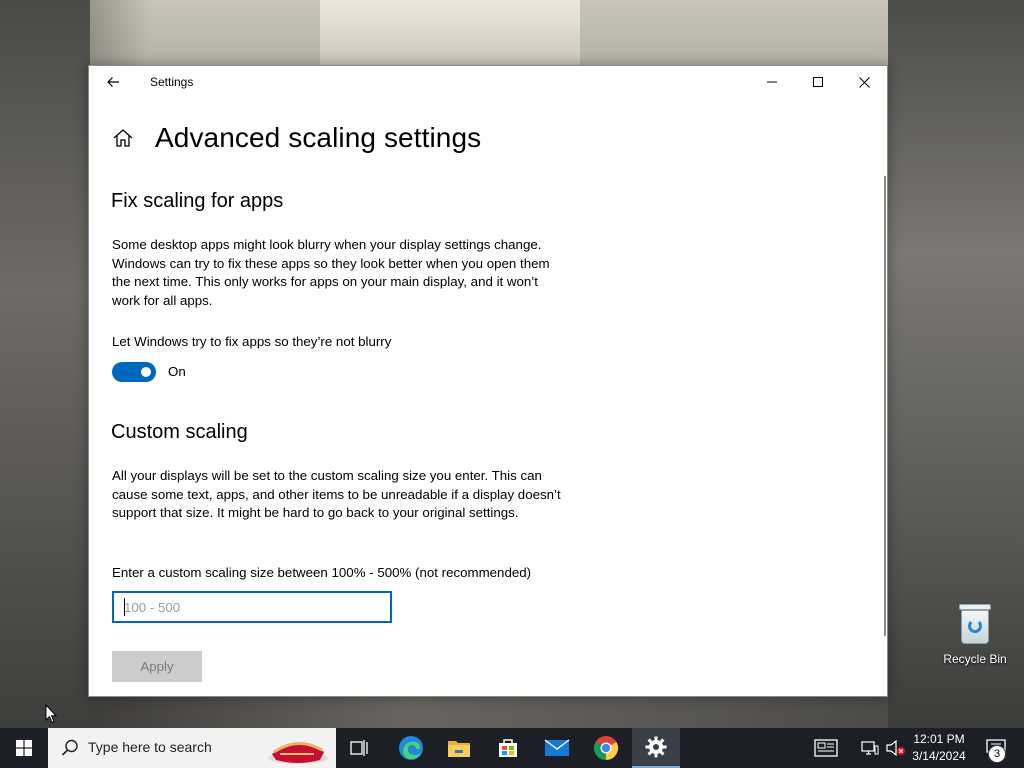 This screenshot has height=768, width=1024. I want to click on search-placeholder: Type here to search, so click(150, 747).